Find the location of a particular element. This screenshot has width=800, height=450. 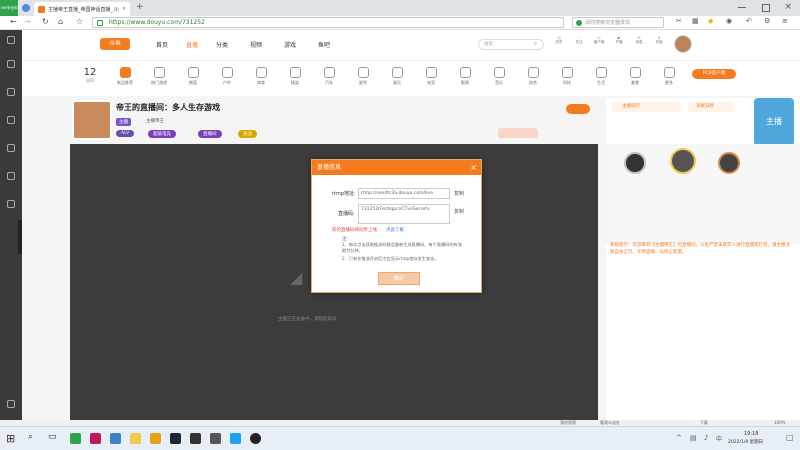

cat-9: 娱乐 is located at coordinates (397, 76).